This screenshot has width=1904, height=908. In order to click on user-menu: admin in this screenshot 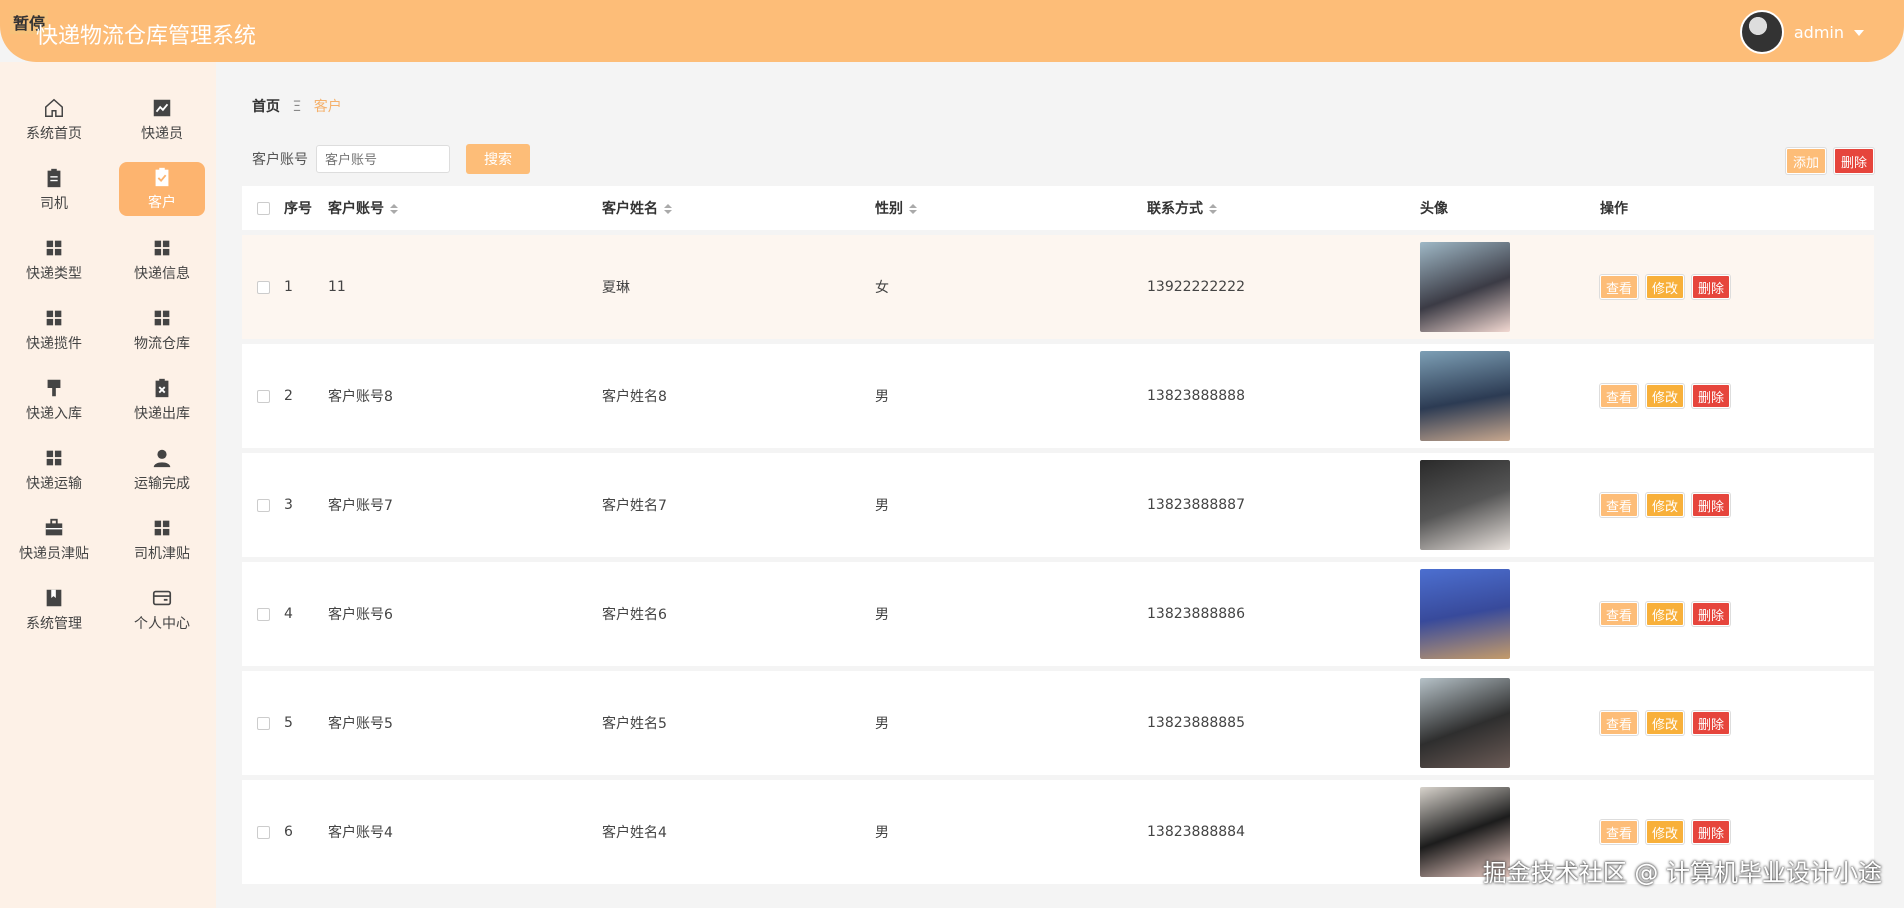, I will do `click(1801, 32)`.